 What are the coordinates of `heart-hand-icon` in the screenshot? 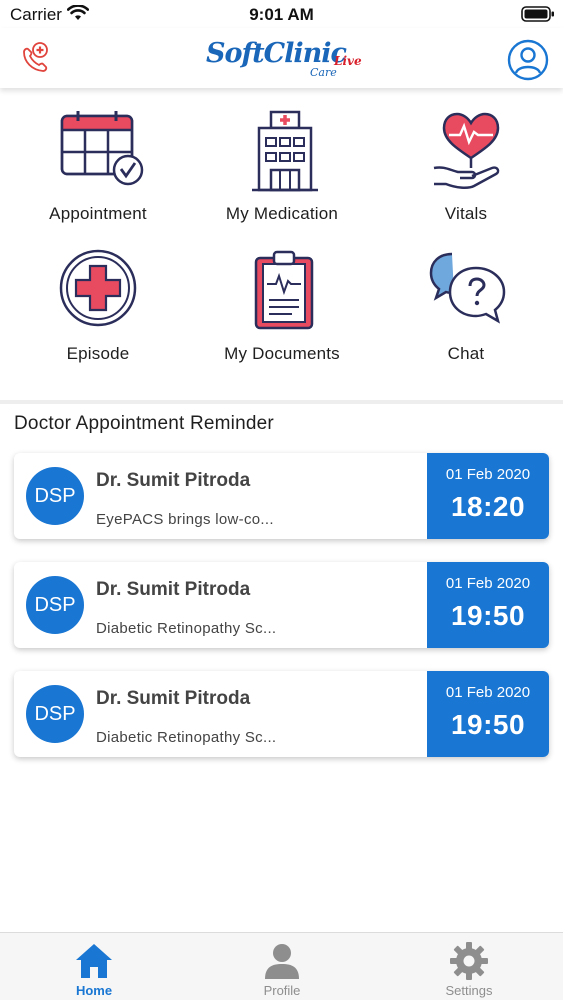 It's located at (469, 151).